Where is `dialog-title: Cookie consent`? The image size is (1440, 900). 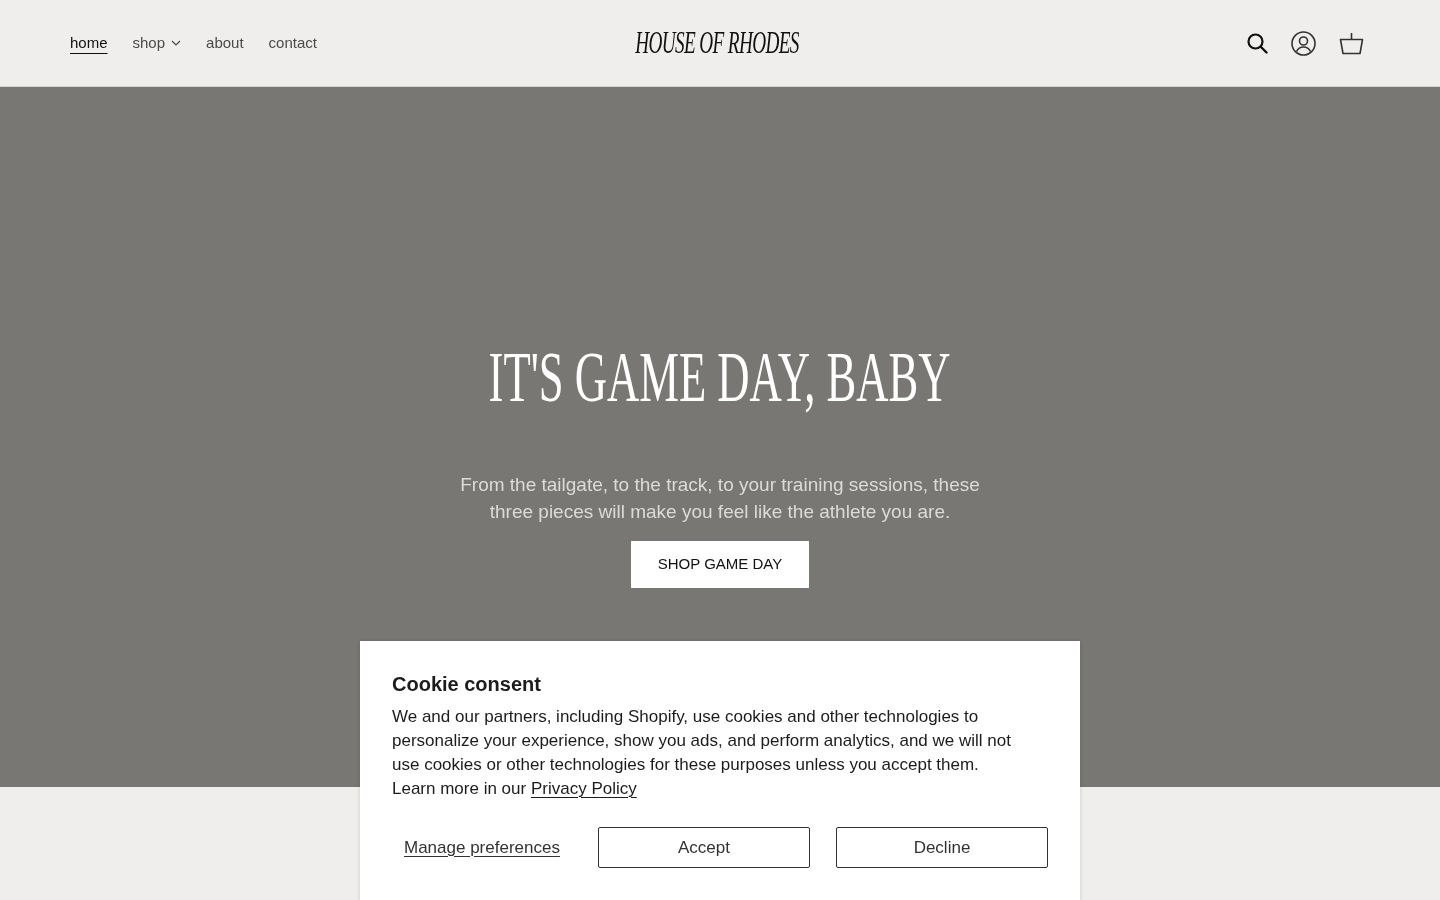 dialog-title: Cookie consent is located at coordinates (467, 684).